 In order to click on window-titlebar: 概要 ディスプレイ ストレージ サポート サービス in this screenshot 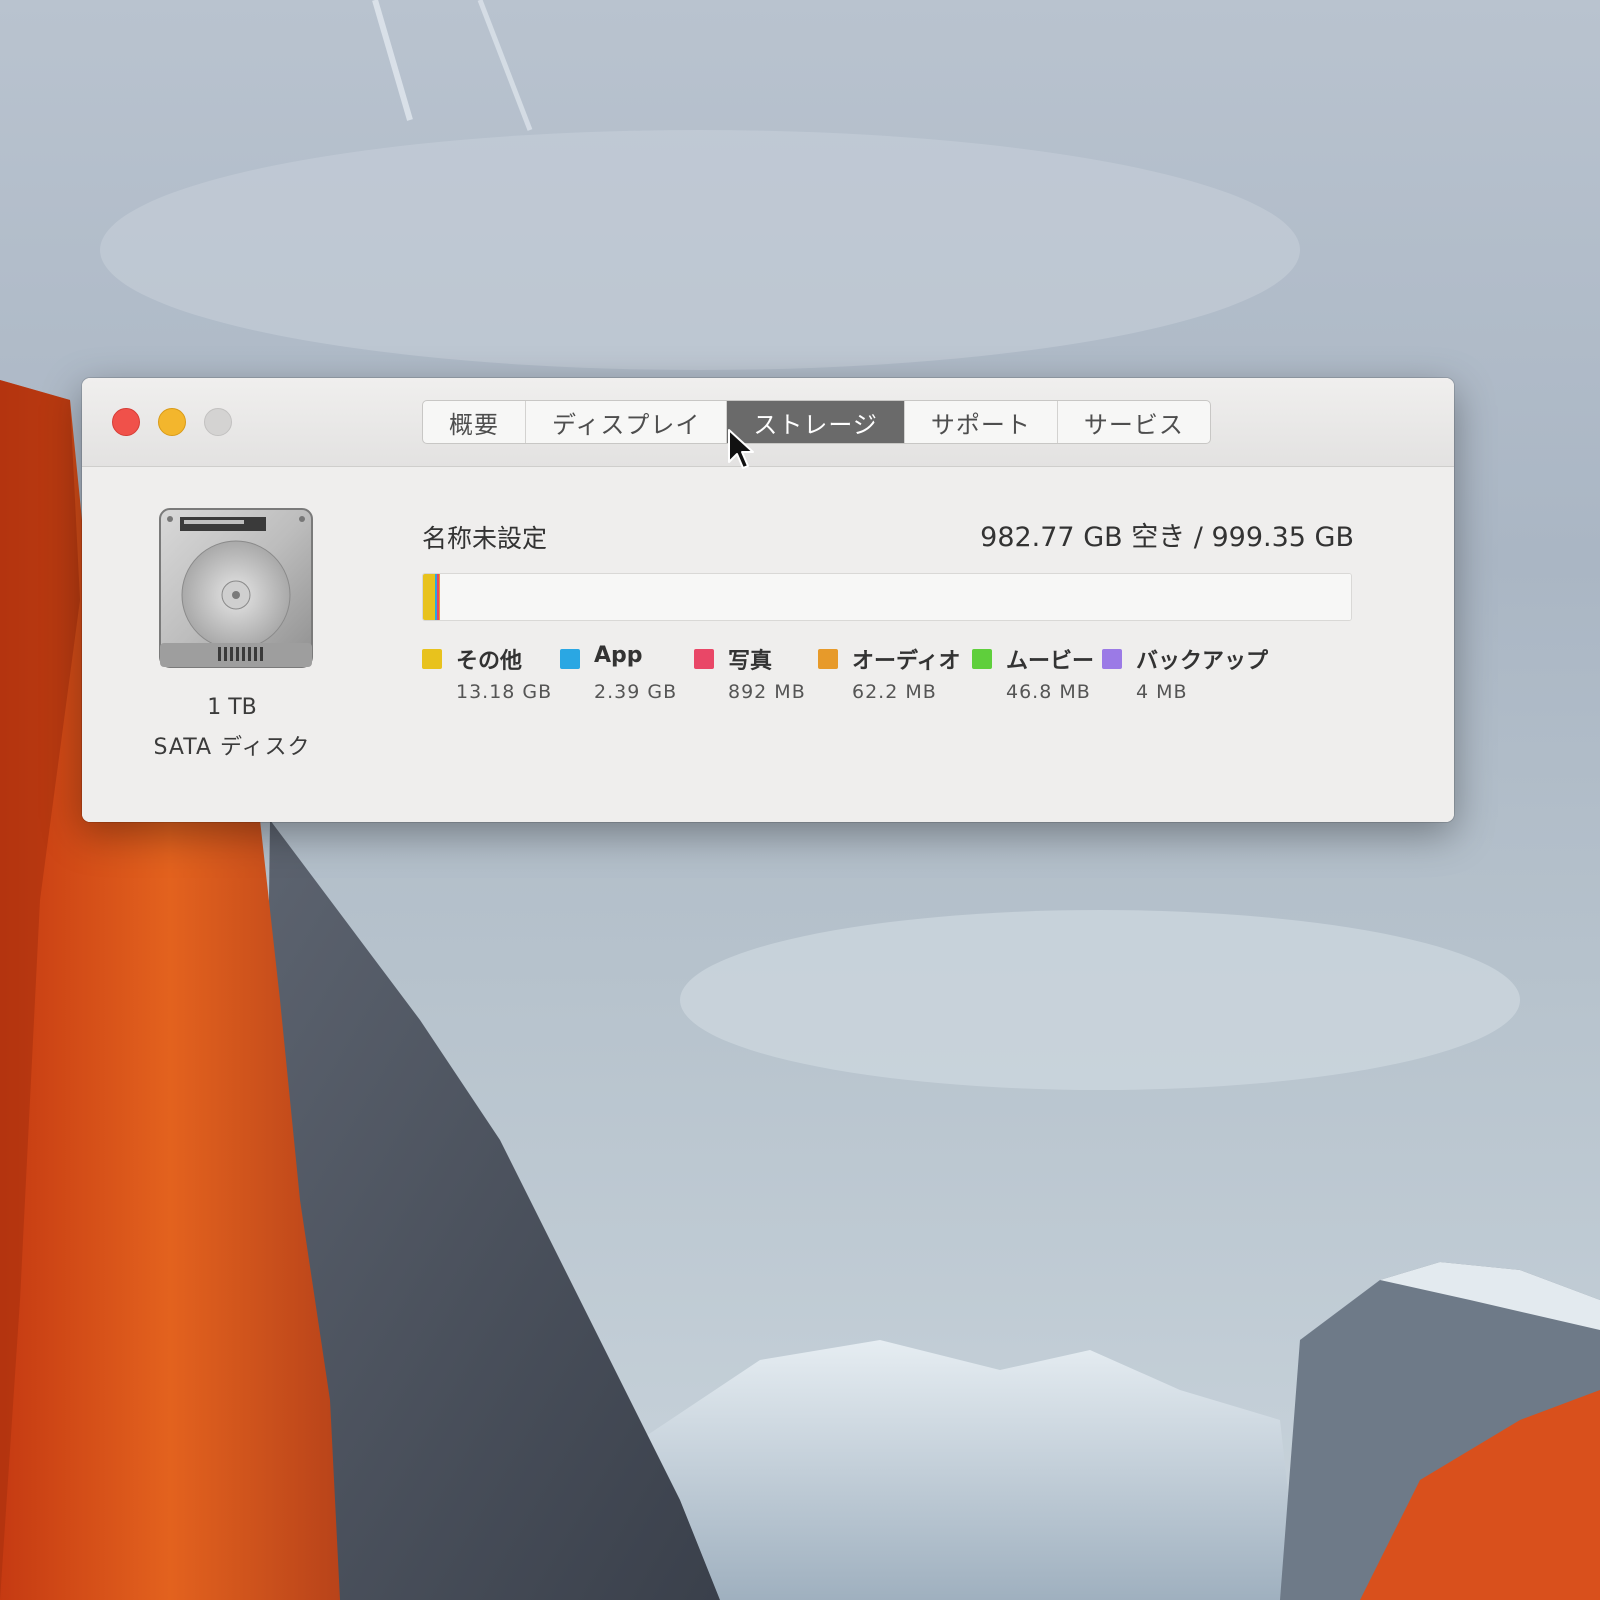, I will do `click(768, 422)`.